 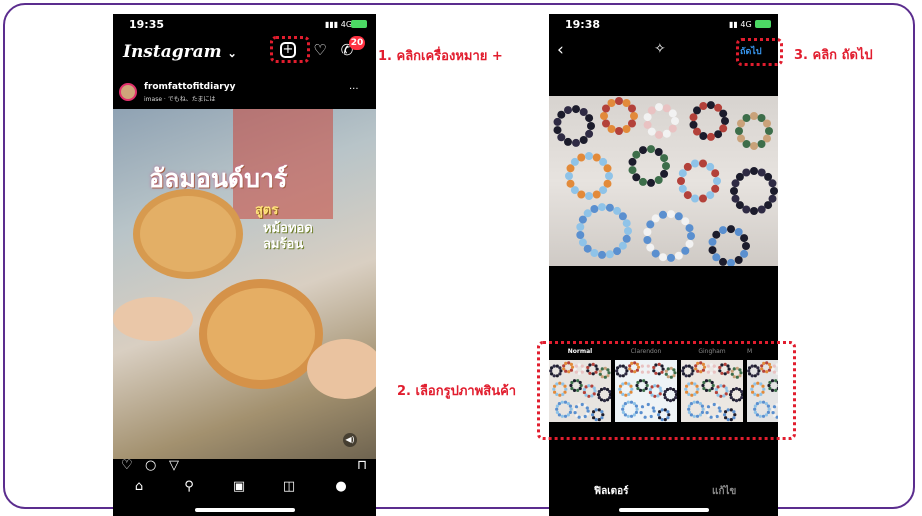 What do you see at coordinates (290, 49) in the screenshot?
I see `highlight-new-post` at bounding box center [290, 49].